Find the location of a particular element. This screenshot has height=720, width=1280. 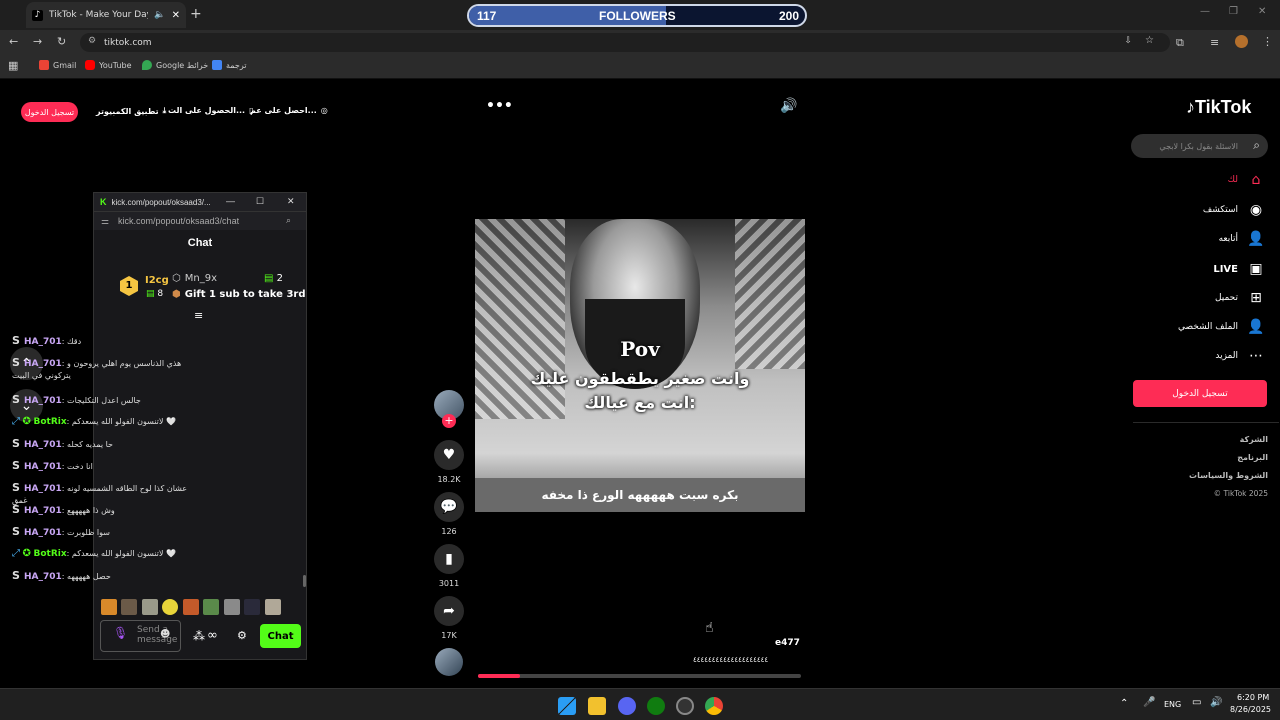

reload-icon: ↻ is located at coordinates (61, 41).